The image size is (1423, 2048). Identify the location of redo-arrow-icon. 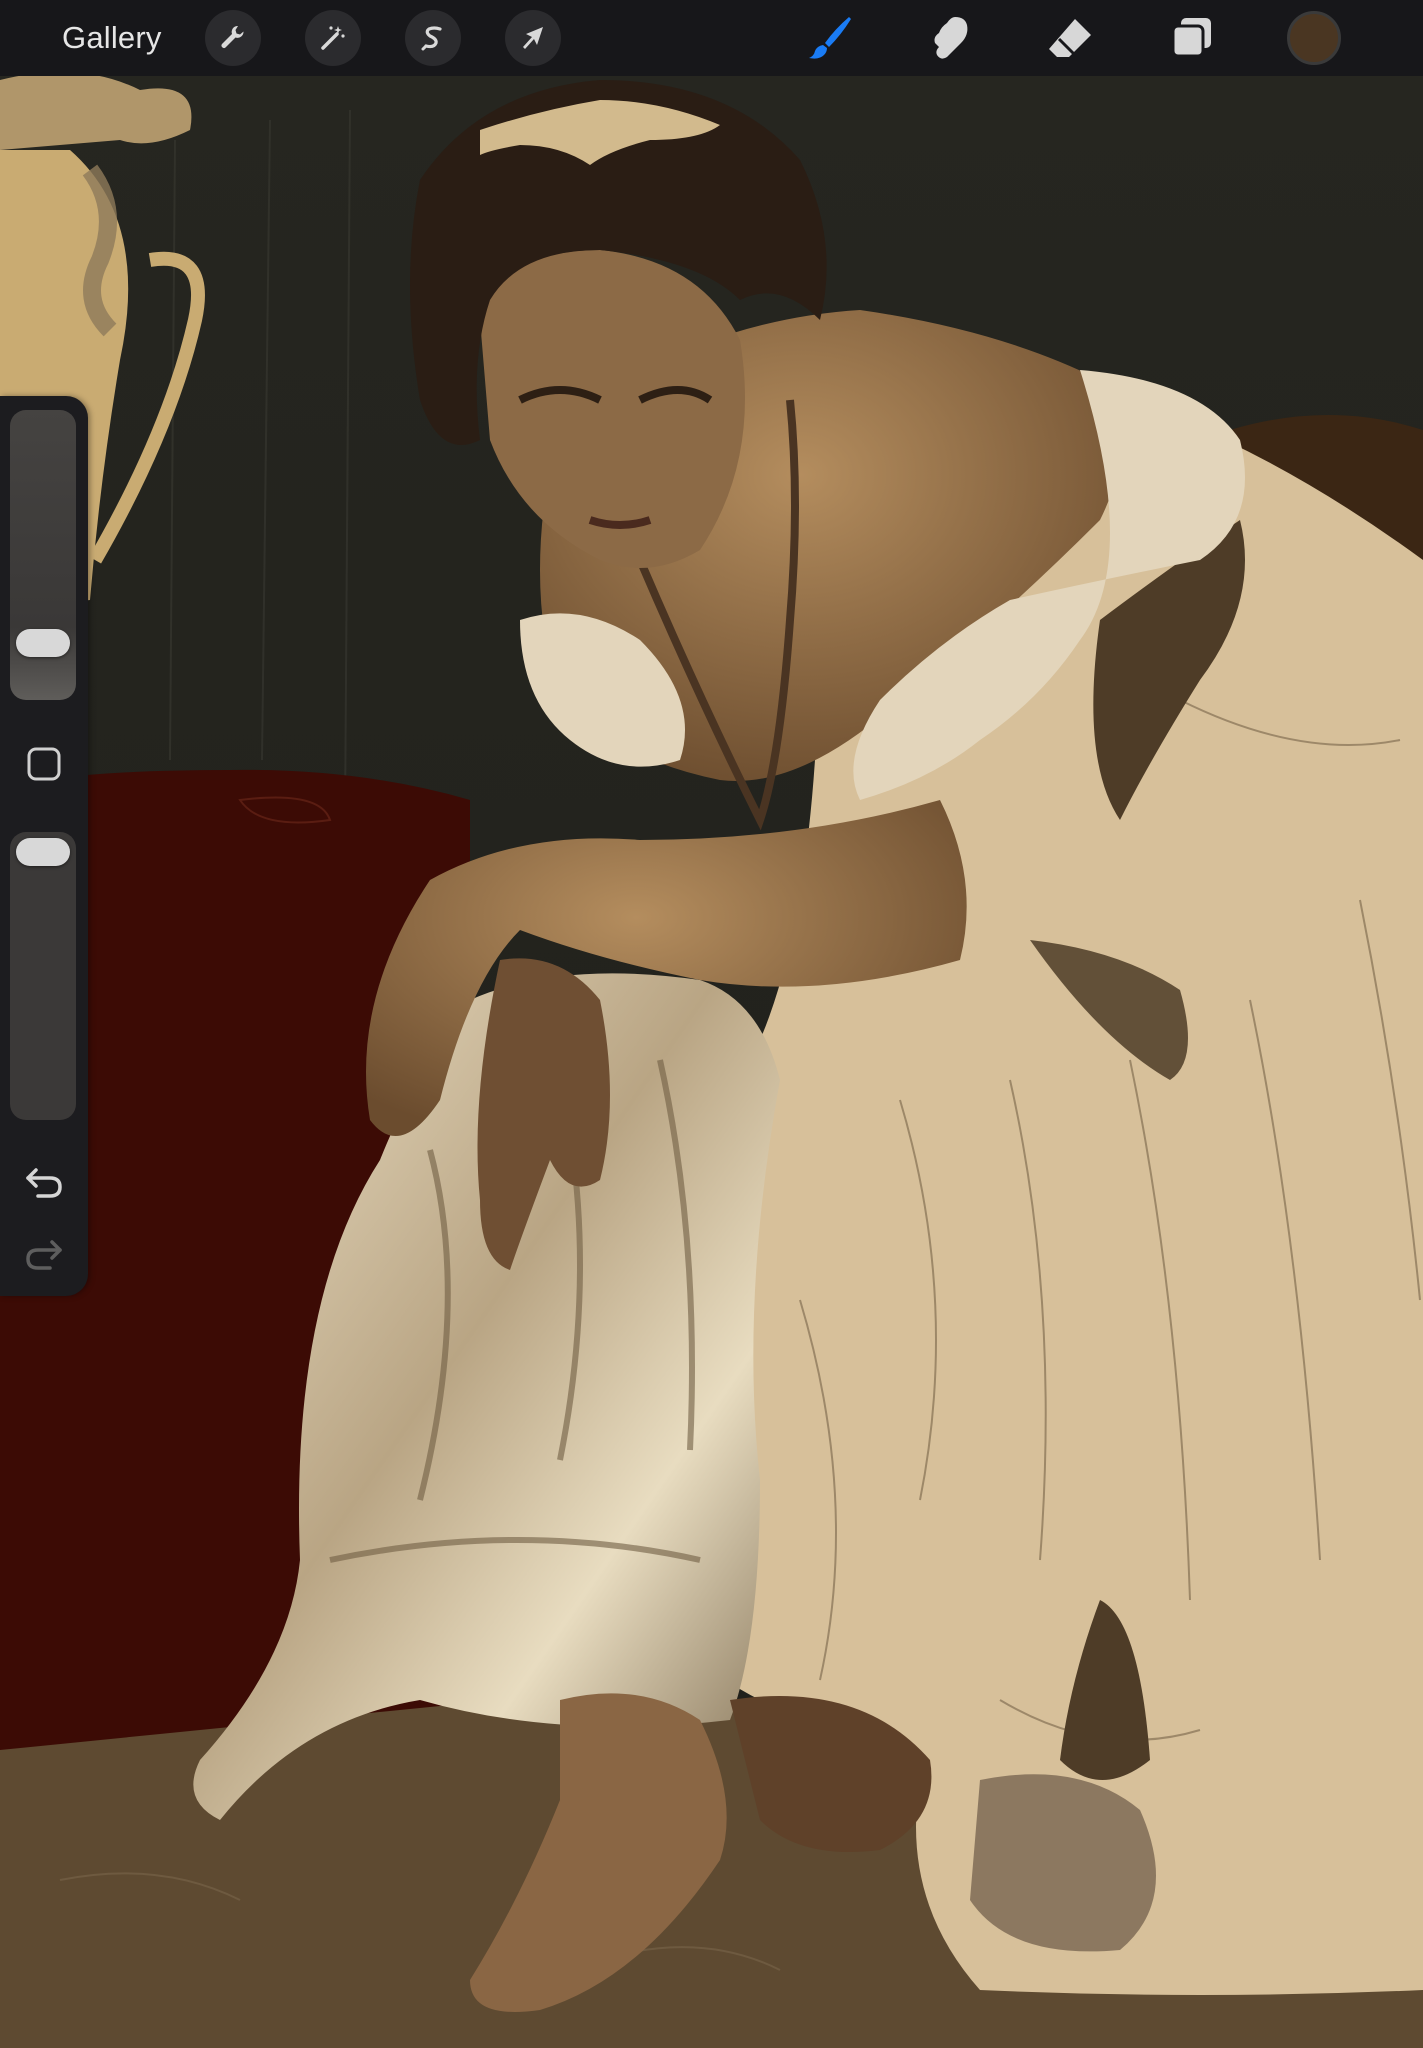
(44, 1255).